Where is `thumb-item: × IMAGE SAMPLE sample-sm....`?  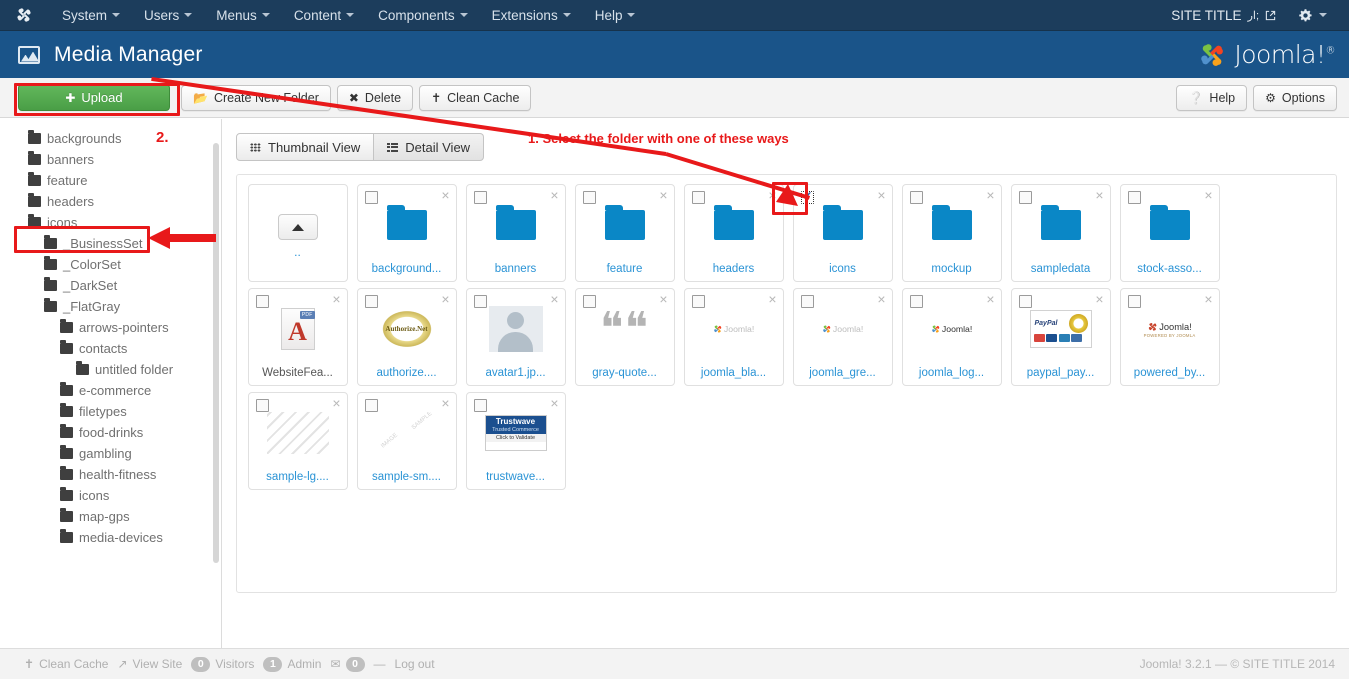 thumb-item: × IMAGE SAMPLE sample-sm.... is located at coordinates (406, 441).